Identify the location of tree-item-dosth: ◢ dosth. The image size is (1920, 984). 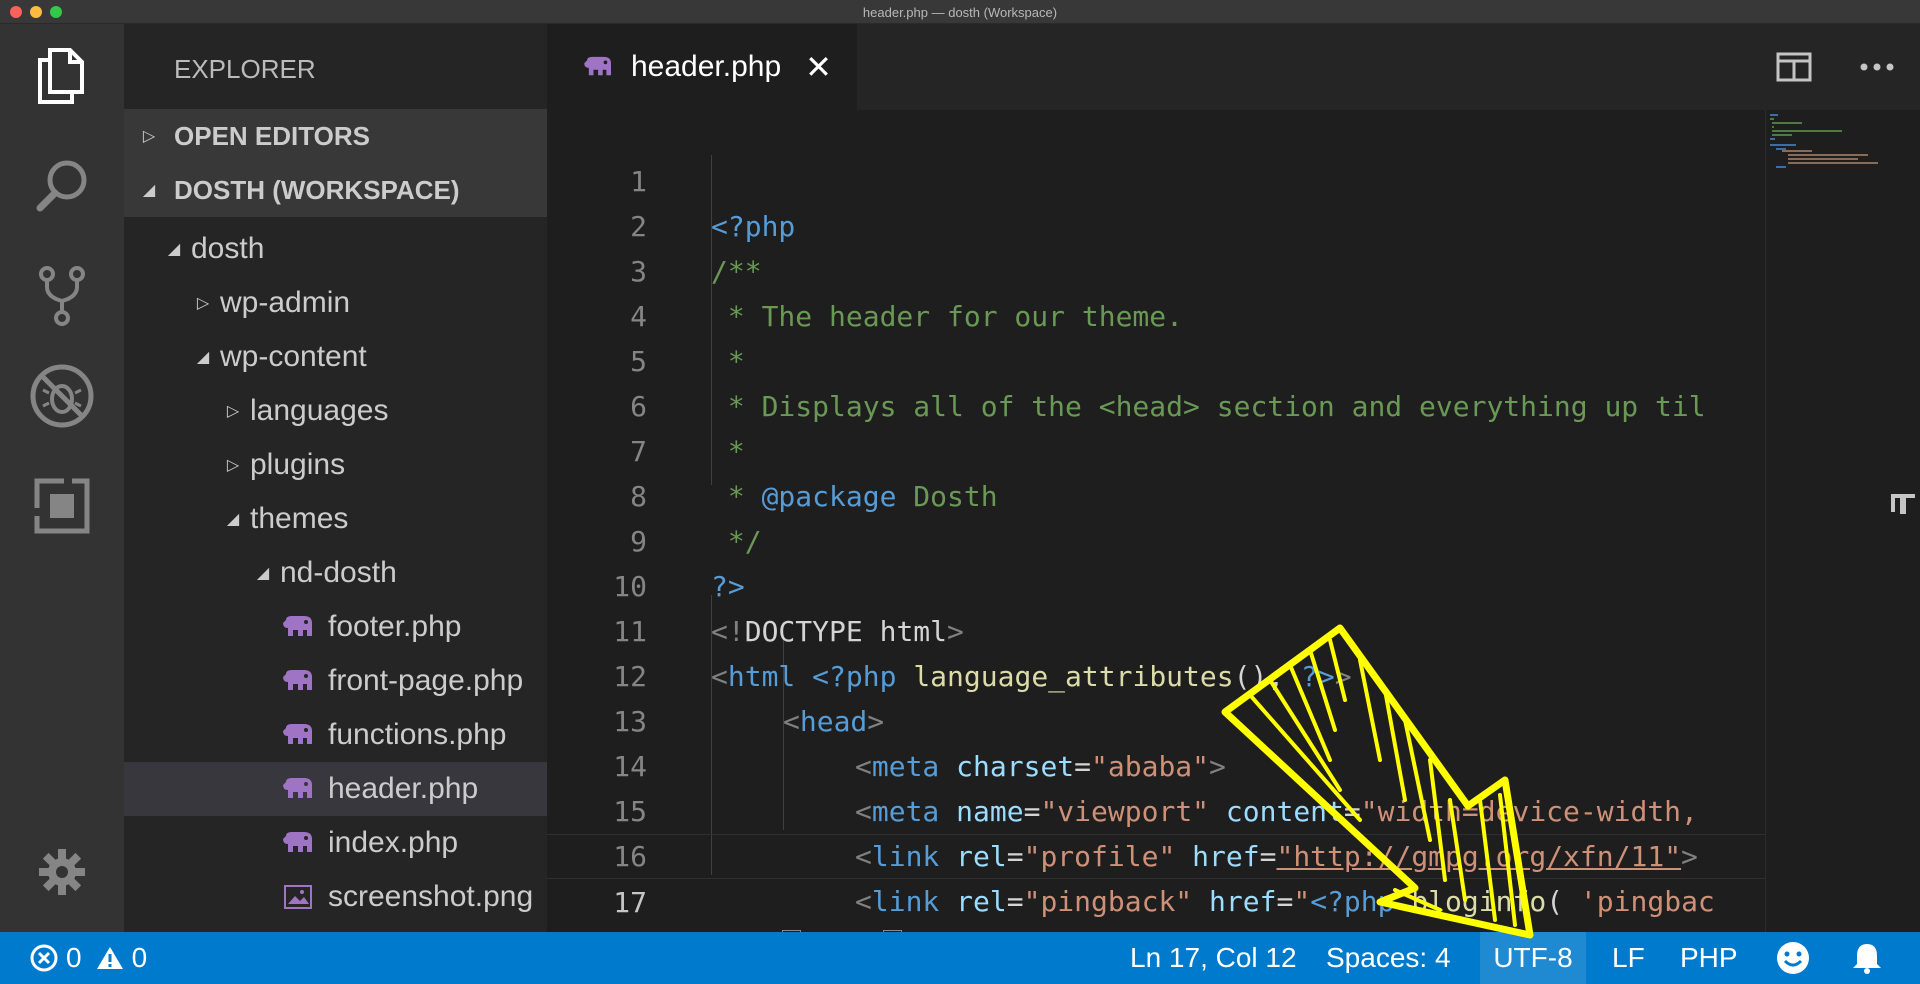
(335, 249).